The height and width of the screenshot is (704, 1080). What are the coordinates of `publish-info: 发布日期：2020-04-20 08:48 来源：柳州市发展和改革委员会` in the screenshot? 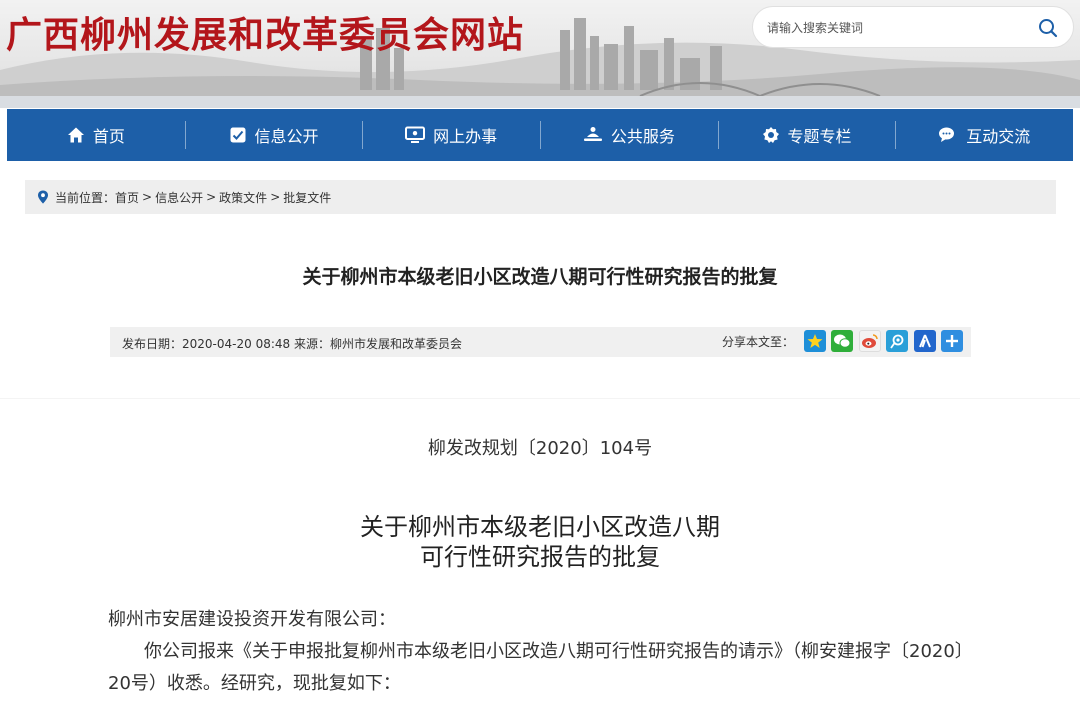 It's located at (292, 343).